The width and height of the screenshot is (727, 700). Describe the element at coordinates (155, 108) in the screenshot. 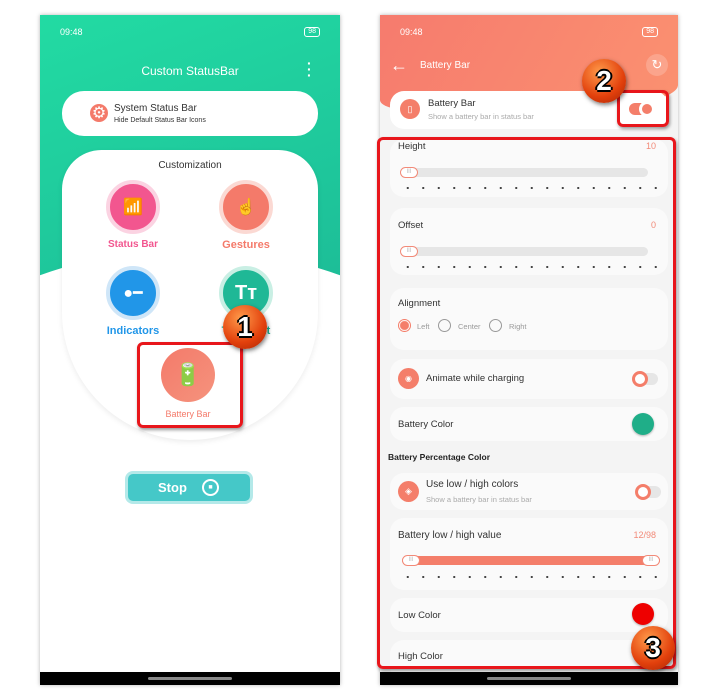

I see `system-card-title: System Status Bar` at that location.